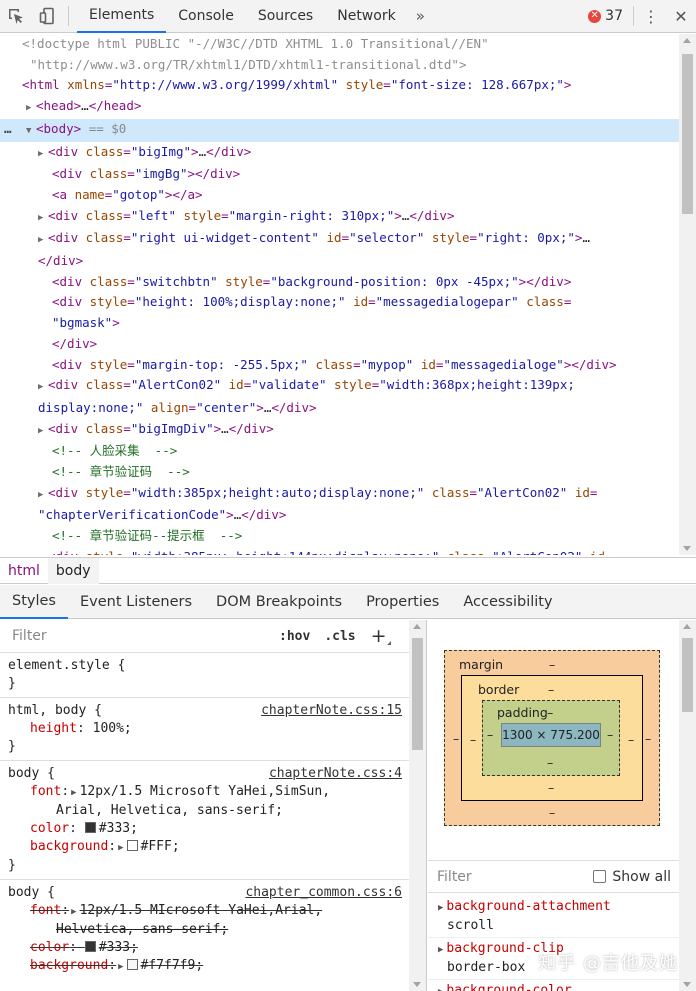  Describe the element at coordinates (681, 16) in the screenshot. I see `close-icon: ✕` at that location.